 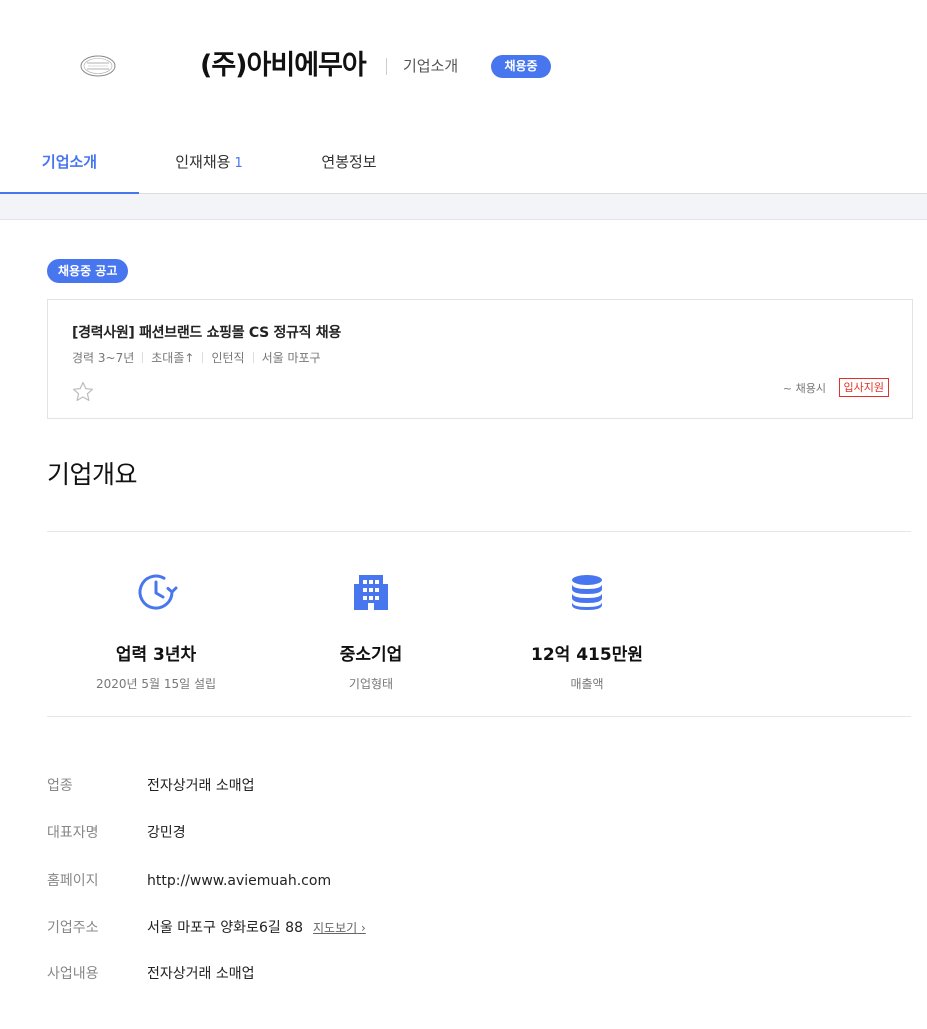 What do you see at coordinates (60, 786) in the screenshot?
I see `info-label: 업종` at bounding box center [60, 786].